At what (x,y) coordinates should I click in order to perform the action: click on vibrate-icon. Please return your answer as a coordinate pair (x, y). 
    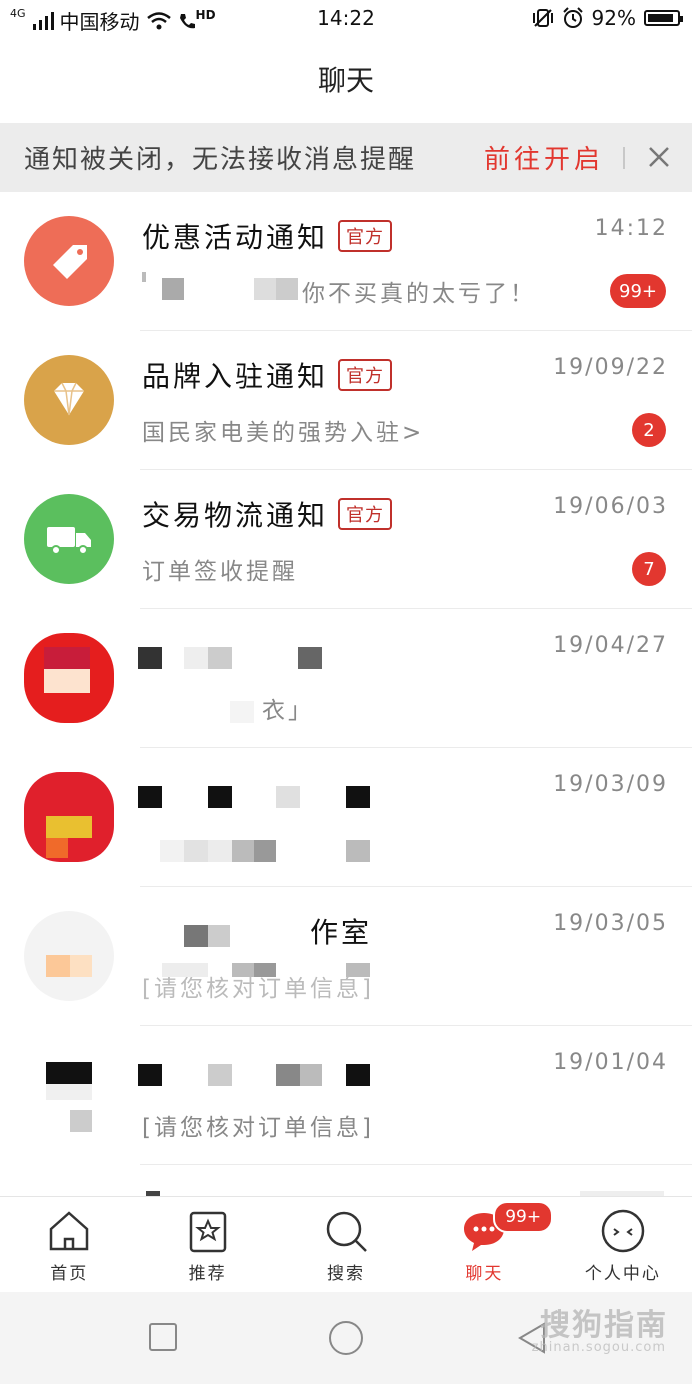
    Looking at the image, I should click on (542, 18).